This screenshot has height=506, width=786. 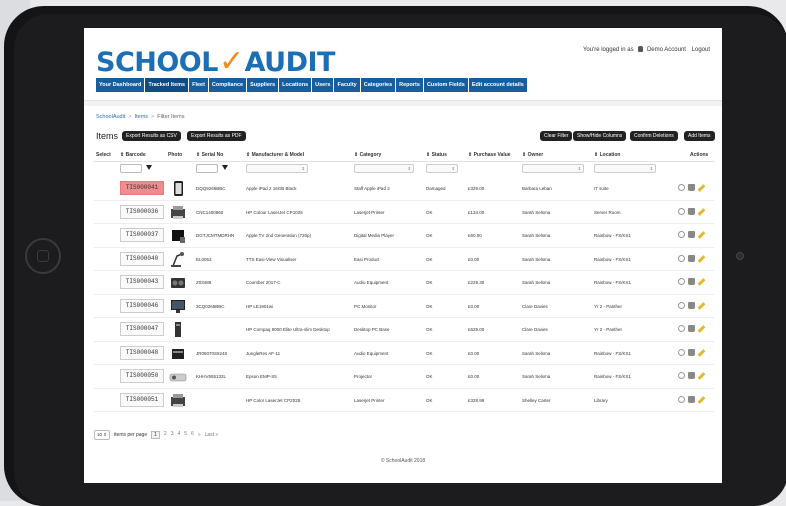 What do you see at coordinates (445, 85) in the screenshot?
I see `nav-custom-fields: Custom Fields` at bounding box center [445, 85].